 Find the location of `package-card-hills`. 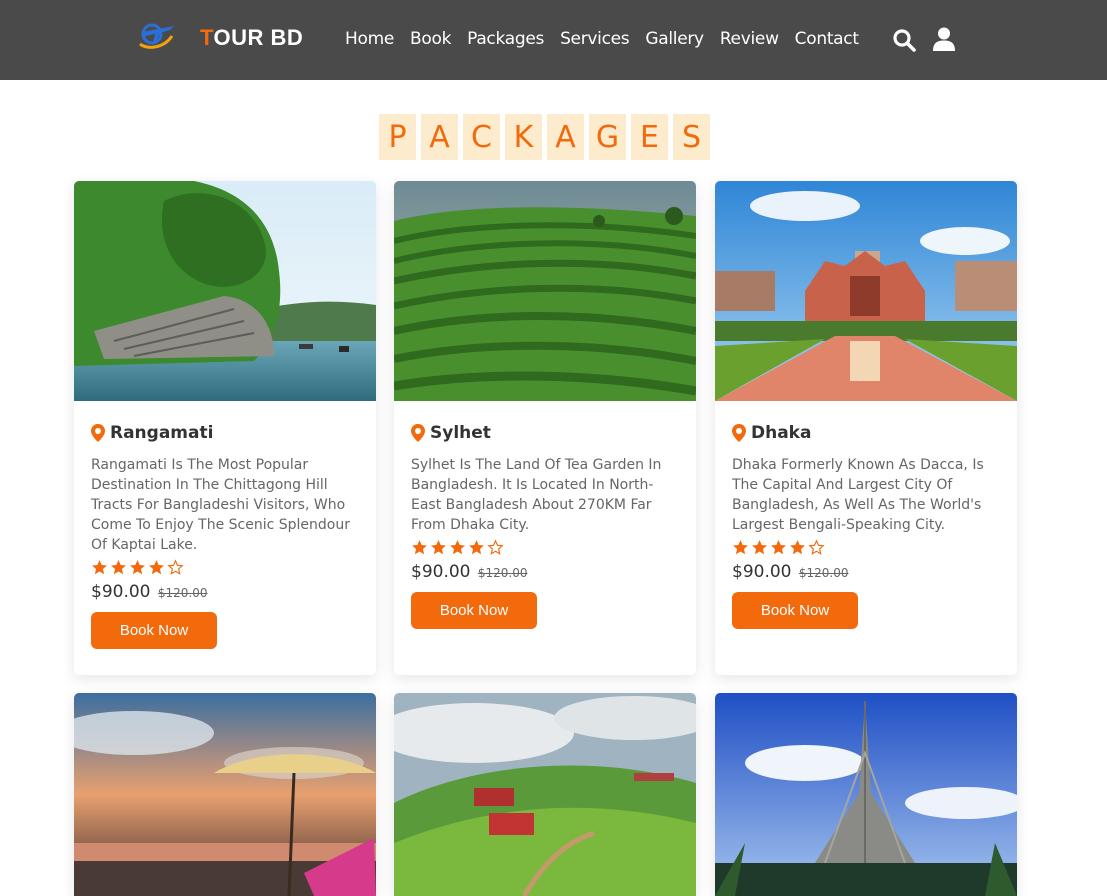

package-card-hills is located at coordinates (545, 794).